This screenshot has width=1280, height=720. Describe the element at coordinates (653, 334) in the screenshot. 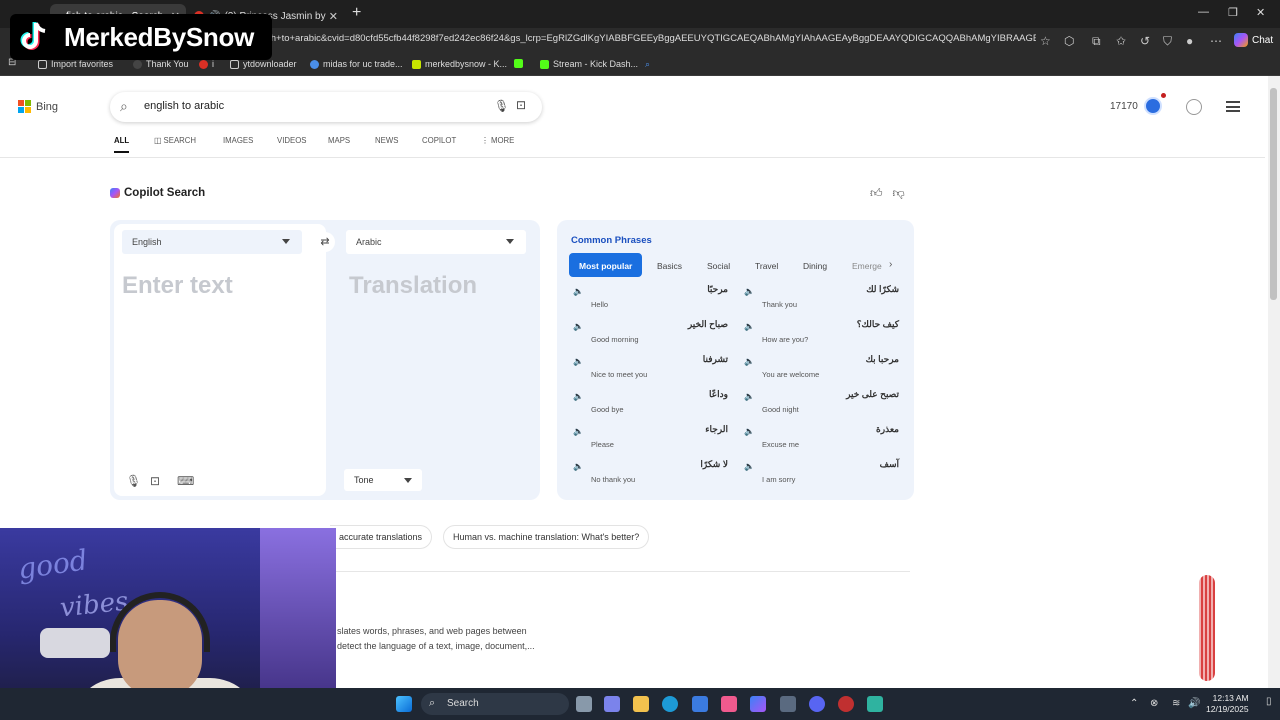

I see `phrase-item: 🔈 صباح الخير Good morning` at that location.